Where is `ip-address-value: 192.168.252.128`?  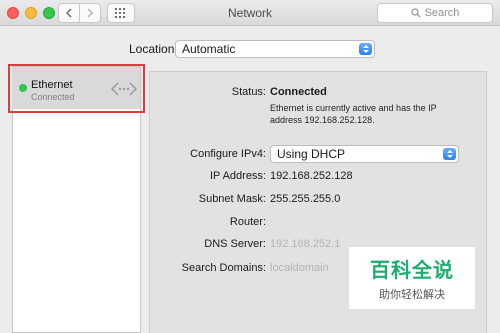 ip-address-value: 192.168.252.128 is located at coordinates (311, 176).